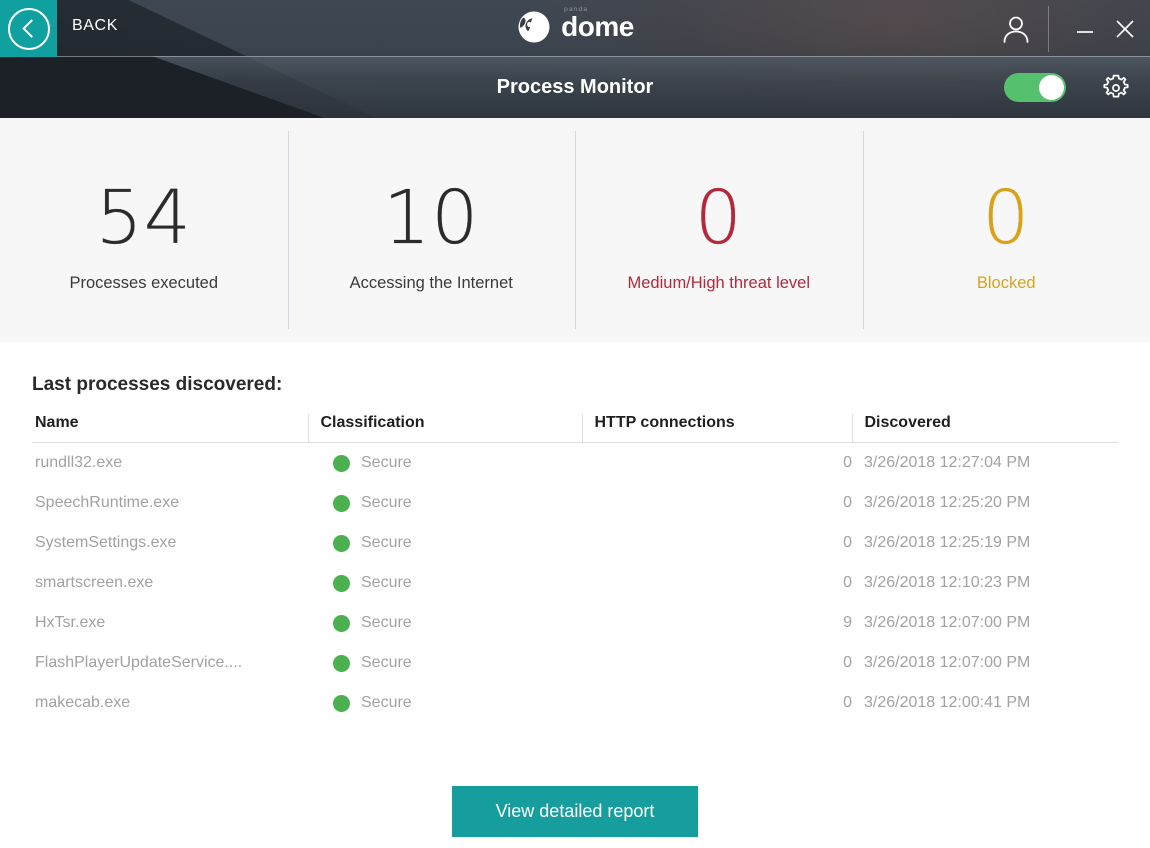 This screenshot has width=1150, height=848. What do you see at coordinates (1006, 282) in the screenshot?
I see `stat-label: Blocked` at bounding box center [1006, 282].